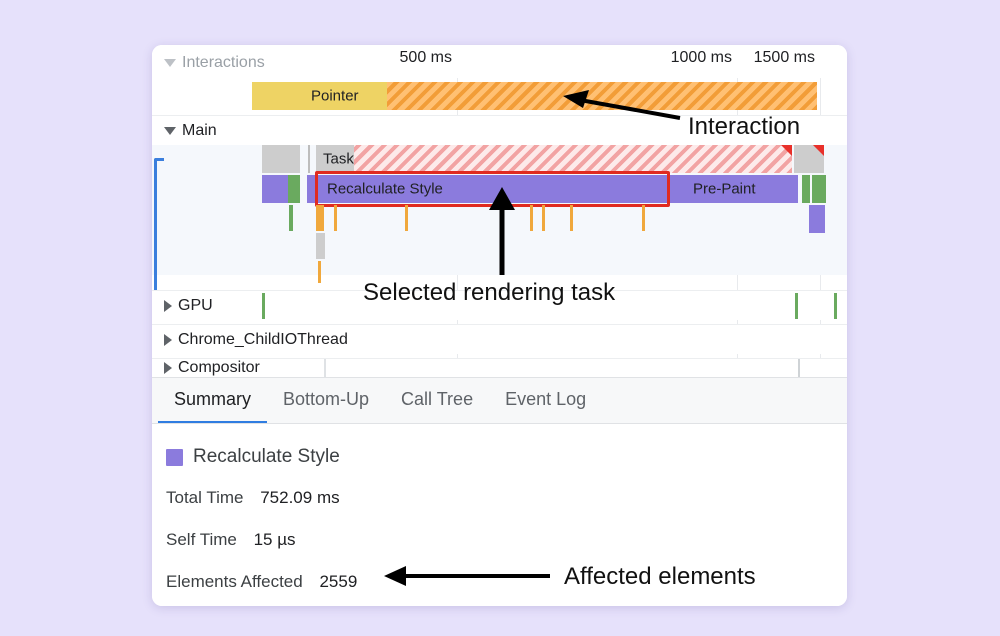  What do you see at coordinates (724, 189) in the screenshot?
I see `event-label-pre-paint: Pre-Paint` at bounding box center [724, 189].